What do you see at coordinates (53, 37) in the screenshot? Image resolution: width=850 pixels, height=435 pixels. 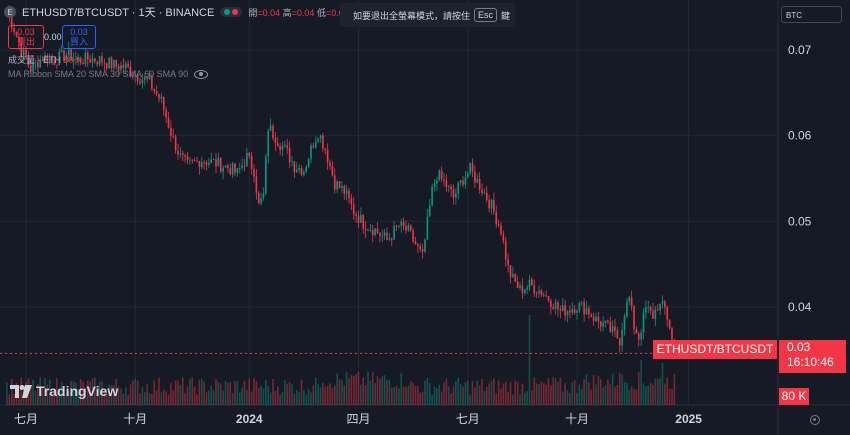 I see `spread-value: 0.00` at bounding box center [53, 37].